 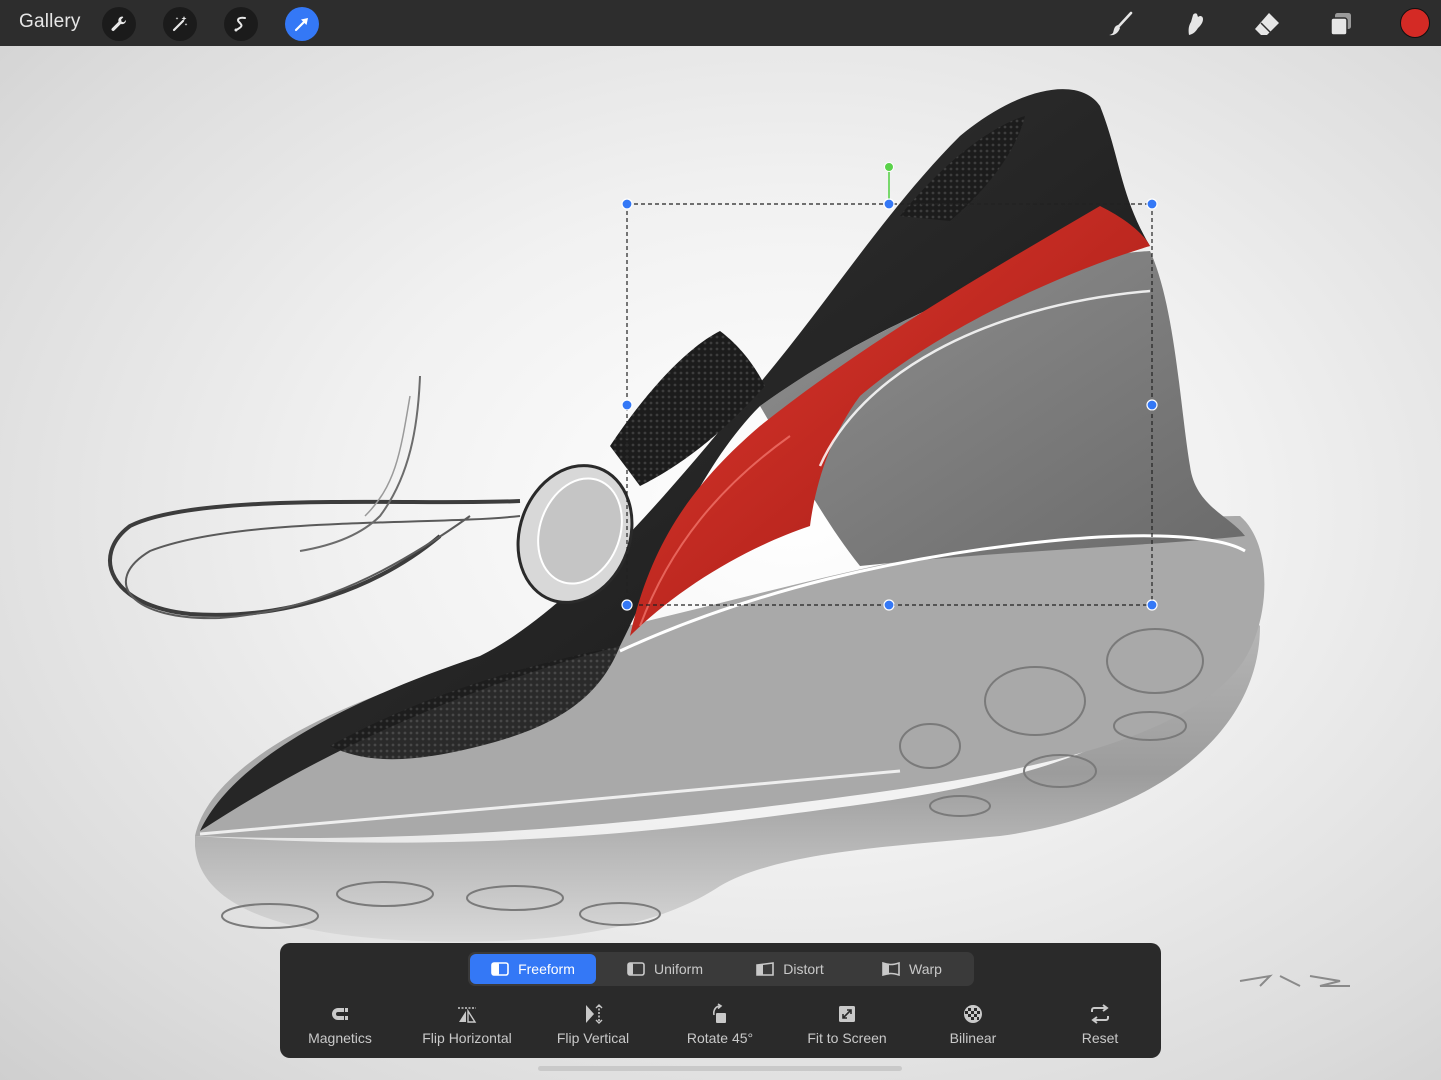 What do you see at coordinates (973, 1014) in the screenshot?
I see `bilinear-icon` at bounding box center [973, 1014].